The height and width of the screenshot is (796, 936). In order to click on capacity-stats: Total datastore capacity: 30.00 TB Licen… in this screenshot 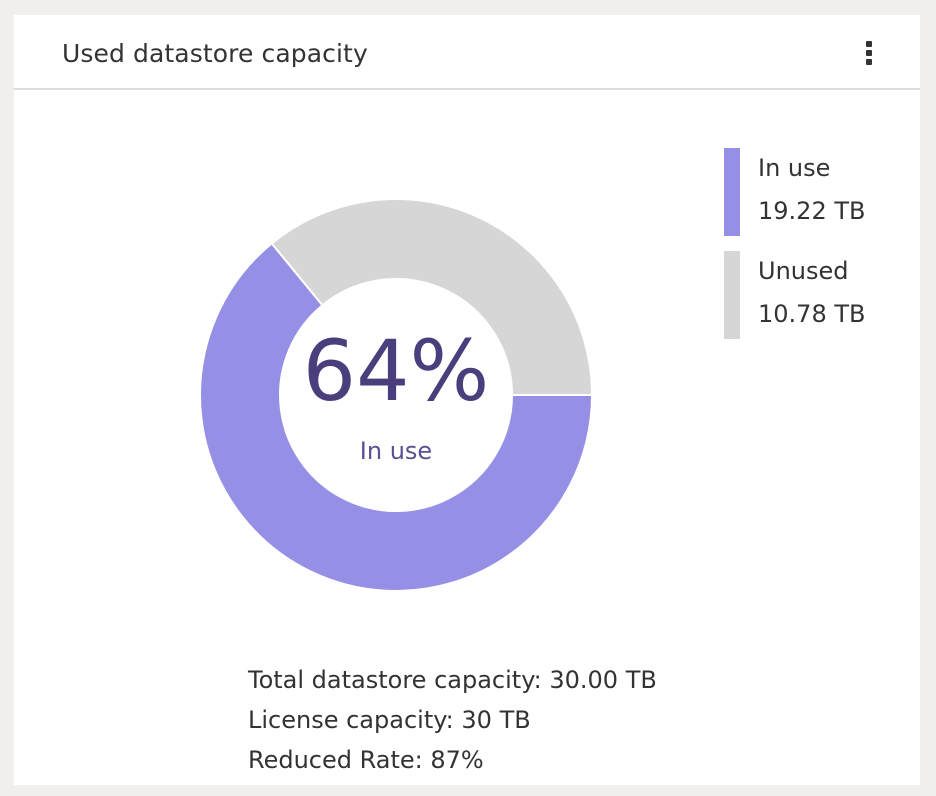, I will do `click(452, 720)`.